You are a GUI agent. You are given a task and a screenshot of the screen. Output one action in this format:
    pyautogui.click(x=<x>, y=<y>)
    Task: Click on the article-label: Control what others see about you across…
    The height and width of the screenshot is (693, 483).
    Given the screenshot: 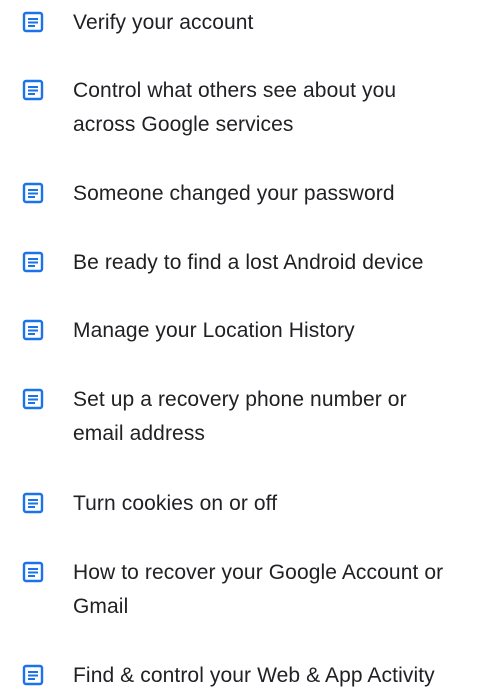 What is the action you would take?
    pyautogui.click(x=235, y=107)
    